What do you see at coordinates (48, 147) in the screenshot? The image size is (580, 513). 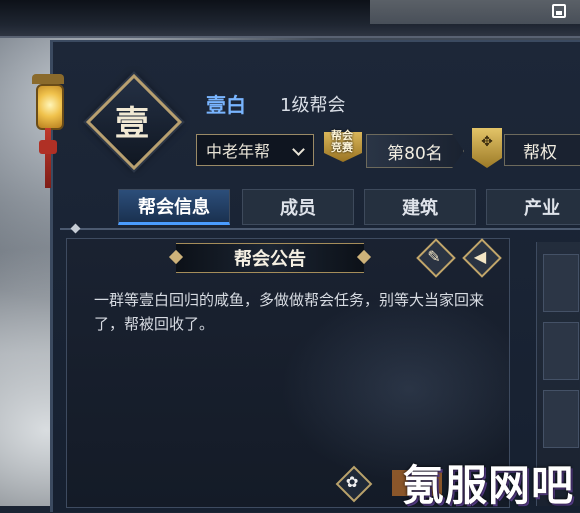 I see `lantern-knot` at bounding box center [48, 147].